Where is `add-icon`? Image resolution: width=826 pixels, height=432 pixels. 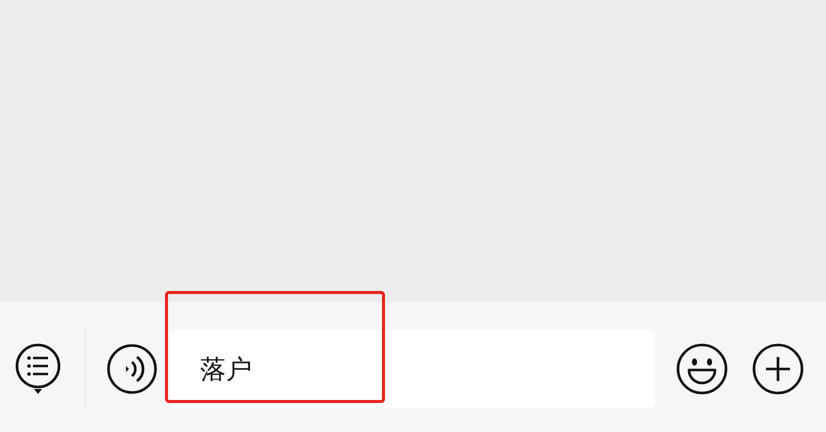
add-icon is located at coordinates (778, 369).